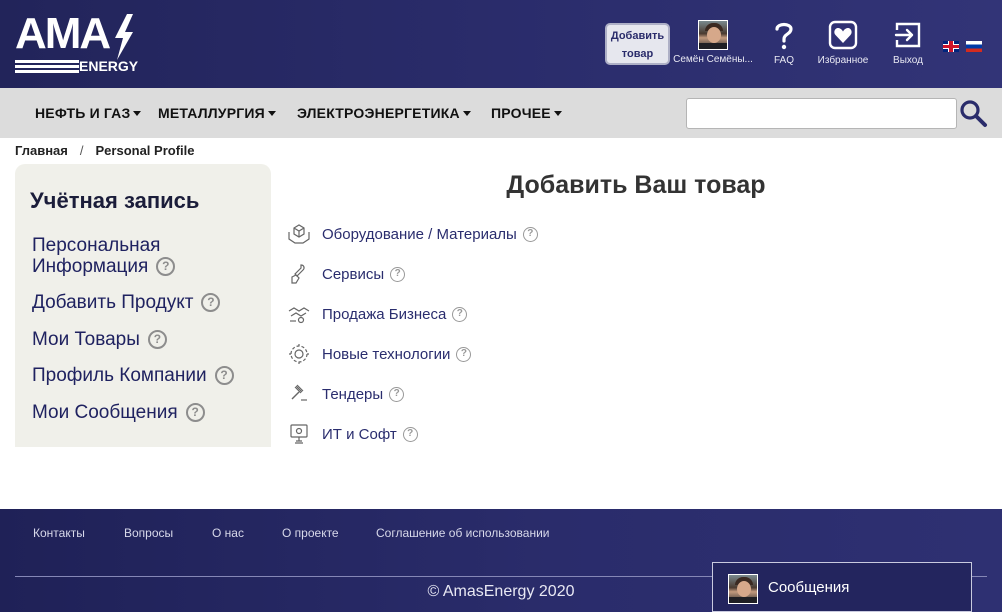 The width and height of the screenshot is (1002, 612). Describe the element at coordinates (908, 60) in the screenshot. I see `logout-label: Выход` at that location.